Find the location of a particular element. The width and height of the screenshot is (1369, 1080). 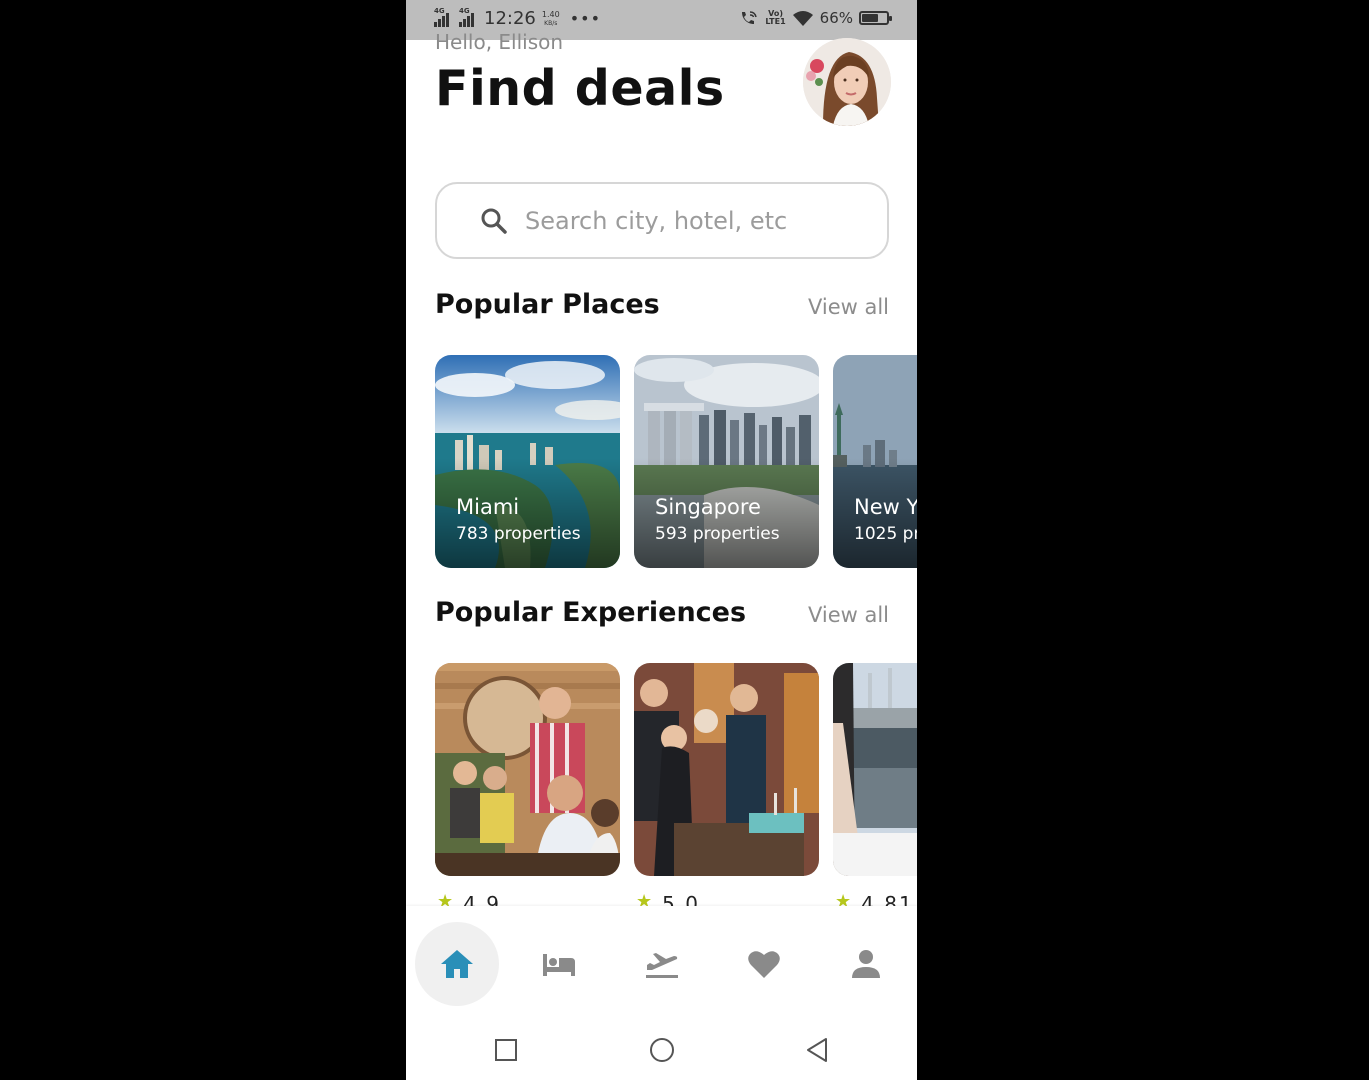

person-icon is located at coordinates (866, 964).